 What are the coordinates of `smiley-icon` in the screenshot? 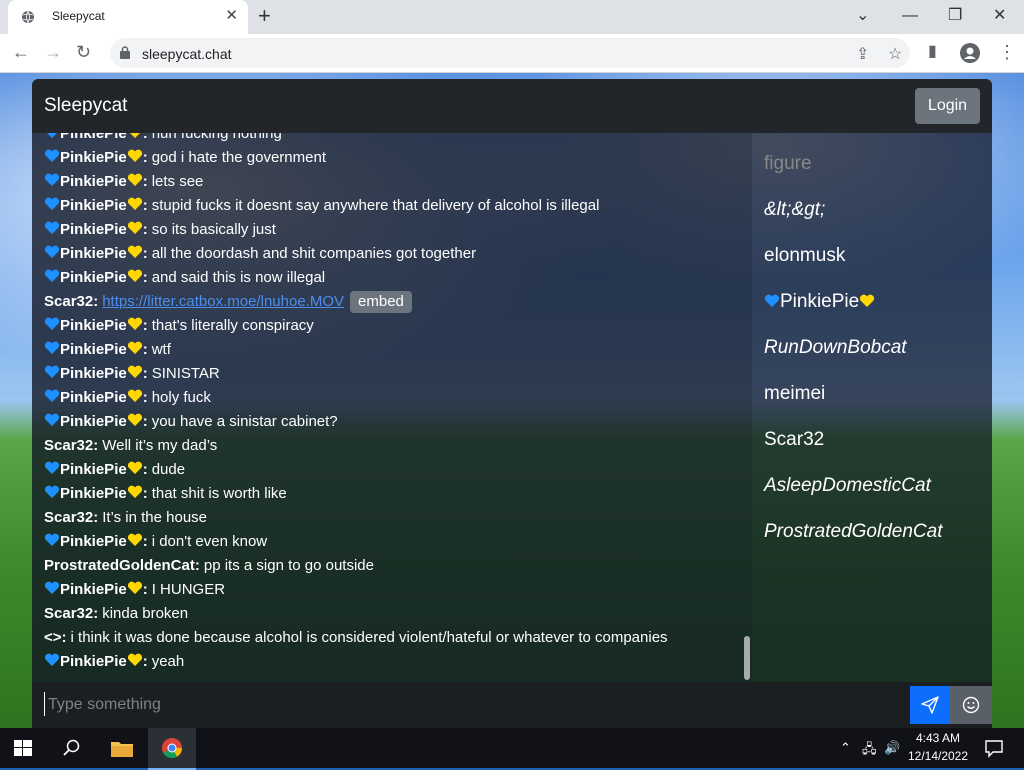 It's located at (971, 705).